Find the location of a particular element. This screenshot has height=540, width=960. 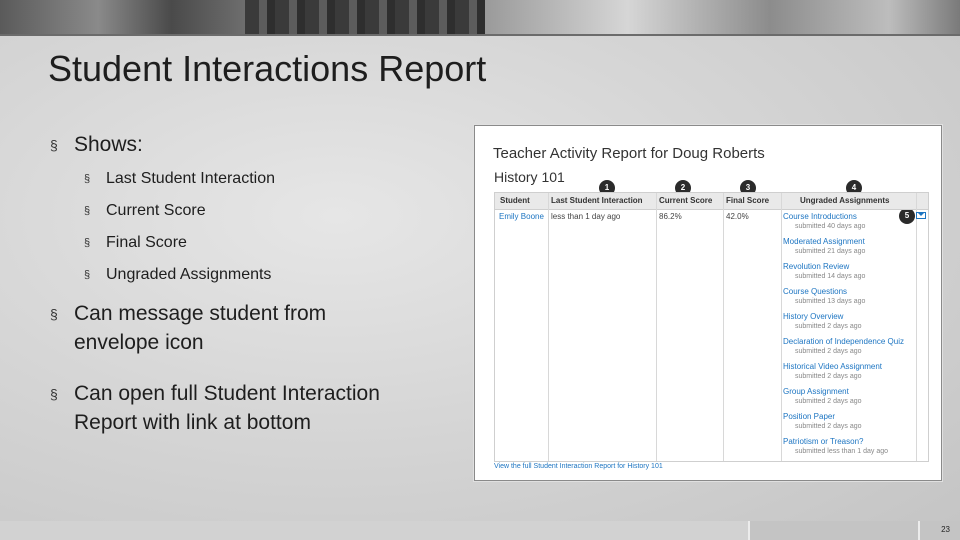

sub-bullet-text: Last Student Interaction is located at coordinates (190, 178).